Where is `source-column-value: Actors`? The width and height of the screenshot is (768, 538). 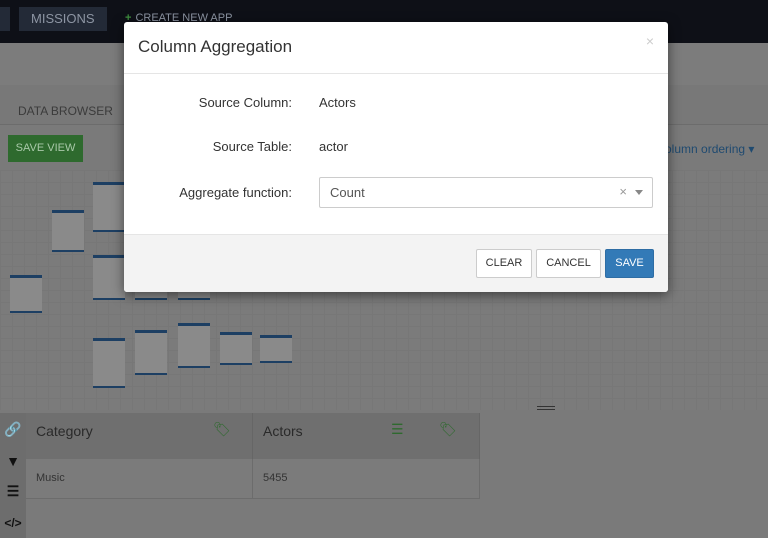
source-column-value: Actors is located at coordinates (337, 102).